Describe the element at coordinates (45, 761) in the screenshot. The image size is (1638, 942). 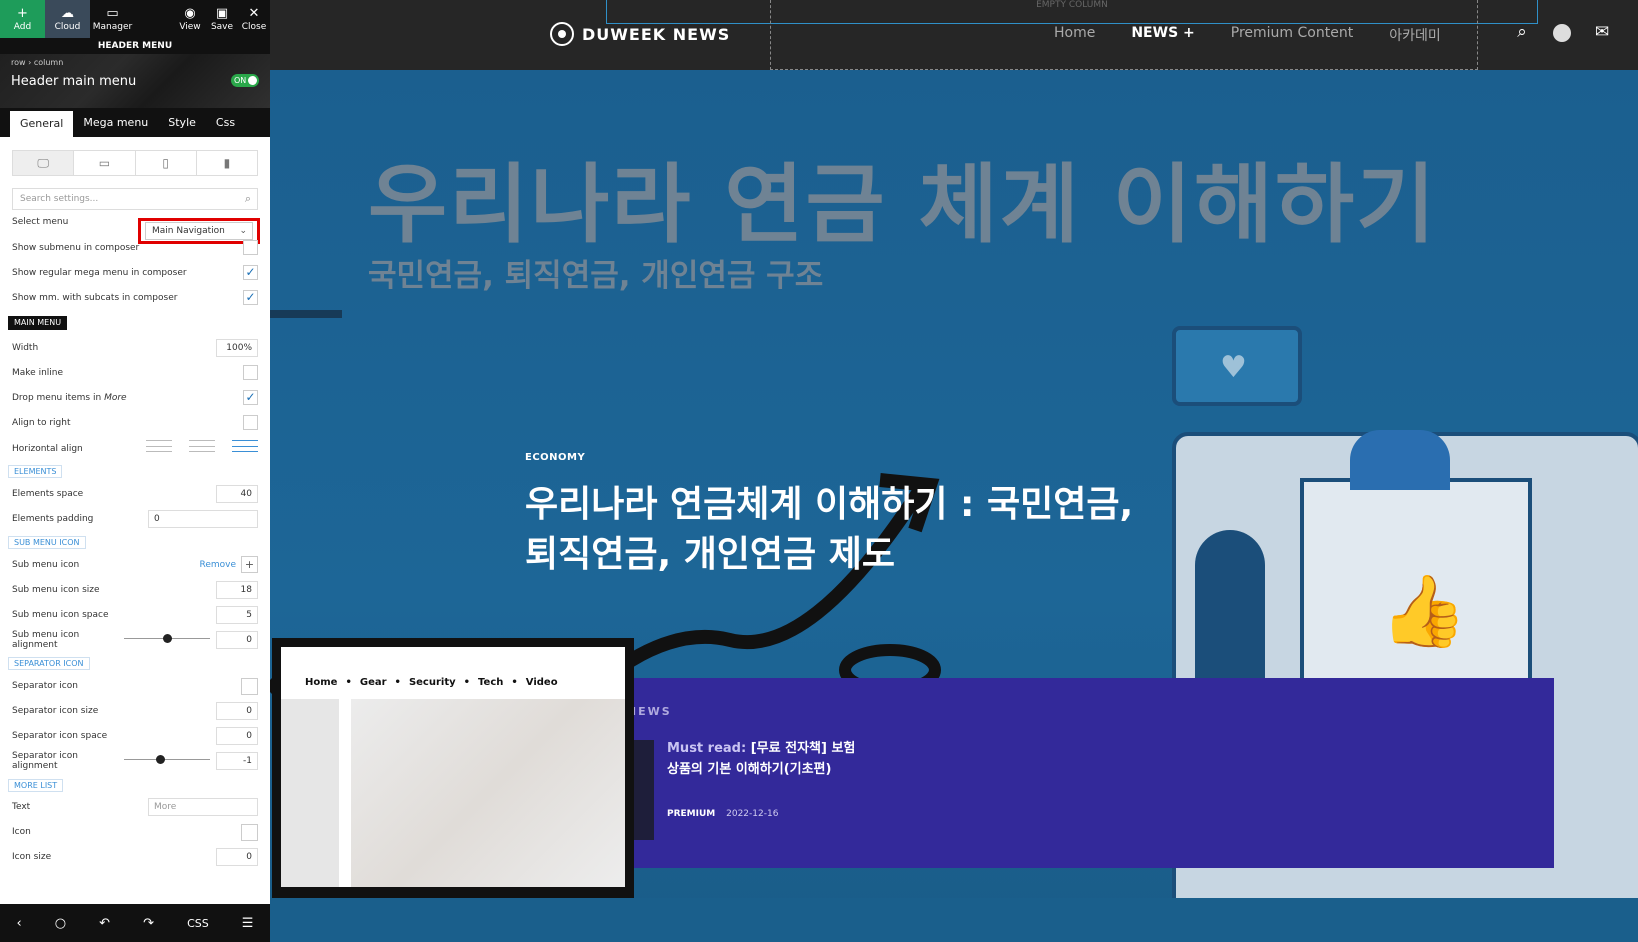
I see `separator-icon-alignment-label: Separator icon alignment` at that location.